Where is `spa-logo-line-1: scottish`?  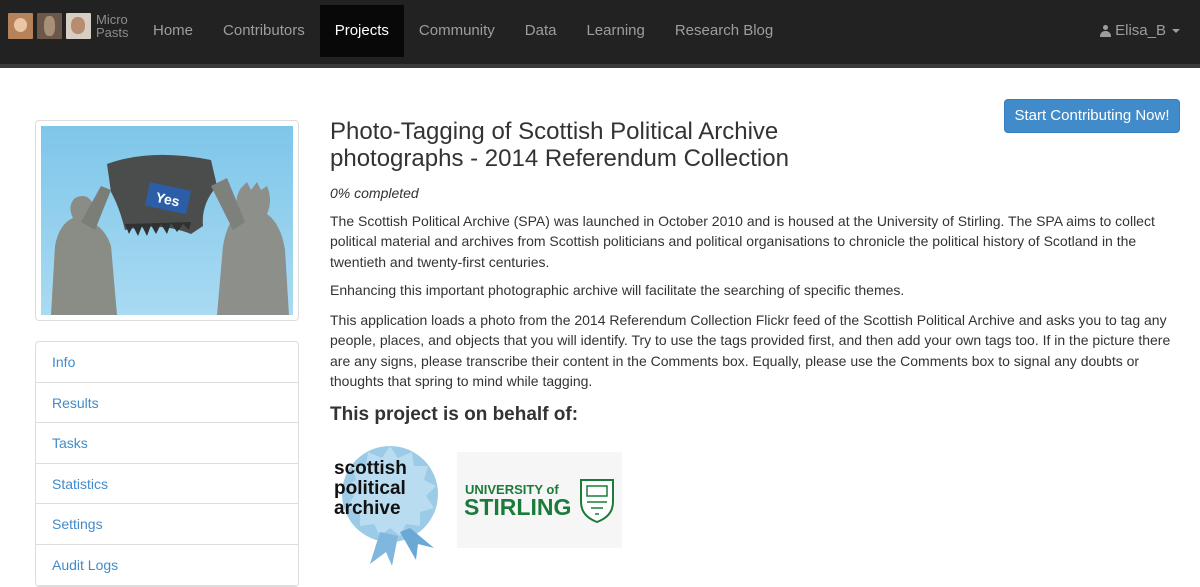 spa-logo-line-1: scottish is located at coordinates (370, 468).